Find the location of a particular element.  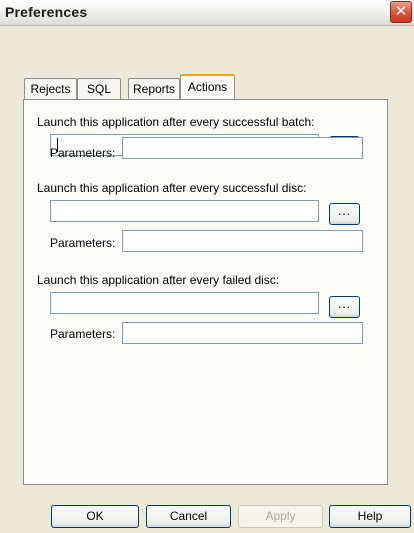

disc-success-params-input is located at coordinates (242, 241).